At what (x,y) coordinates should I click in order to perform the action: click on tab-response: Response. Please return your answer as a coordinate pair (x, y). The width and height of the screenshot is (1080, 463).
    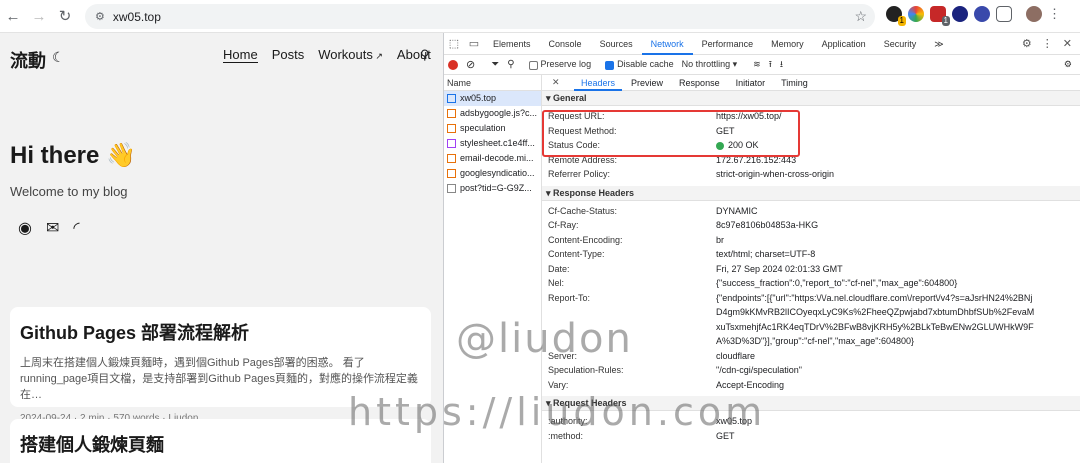
    Looking at the image, I should click on (699, 83).